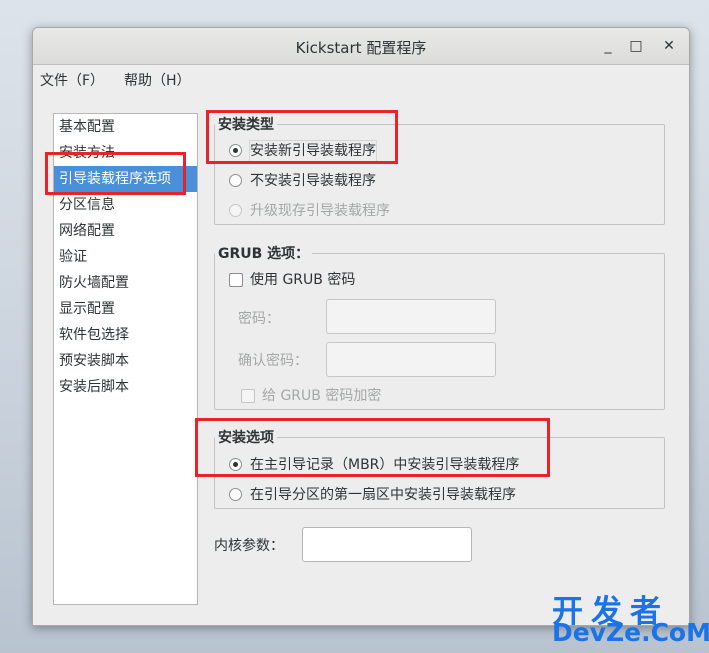 The height and width of the screenshot is (653, 709). I want to click on grub-confirm-password-field, so click(411, 359).